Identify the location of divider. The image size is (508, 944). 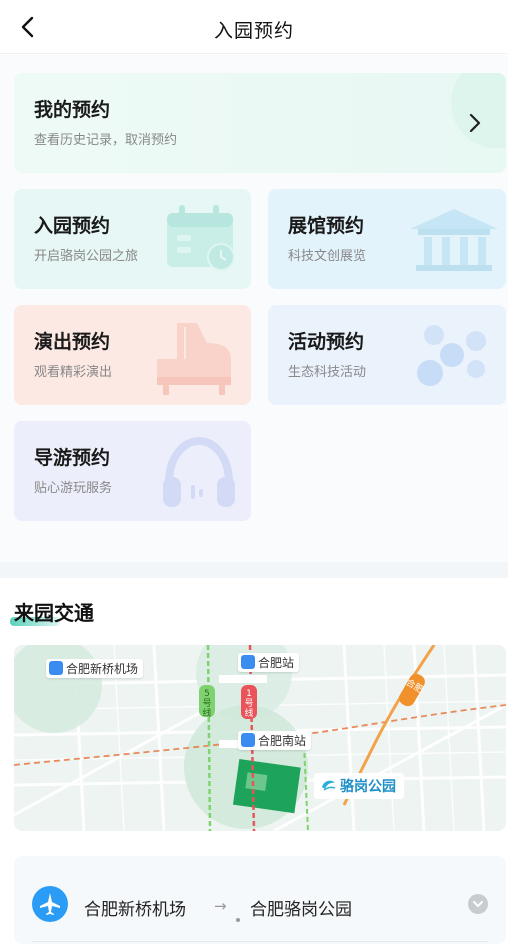
(260, 941).